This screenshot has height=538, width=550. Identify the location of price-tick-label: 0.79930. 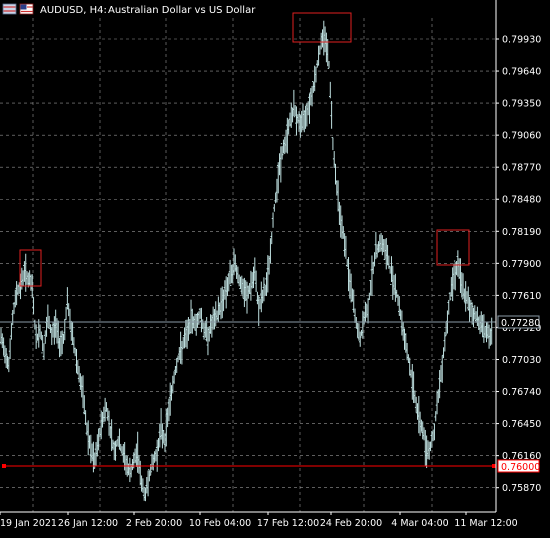
(521, 39).